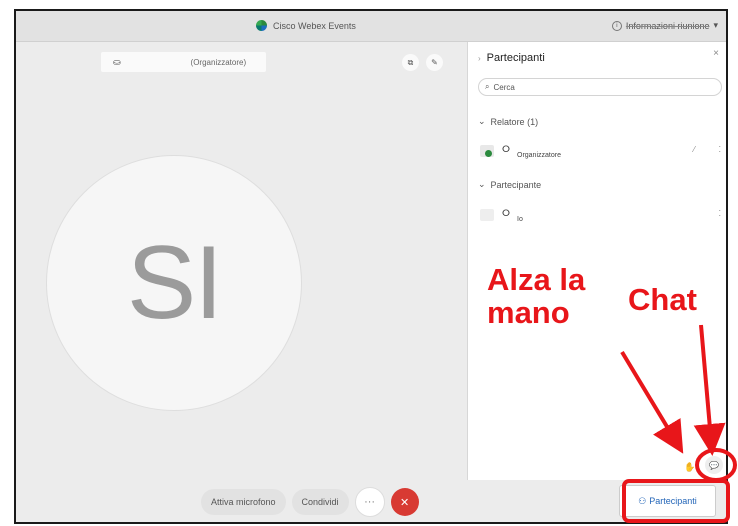 The image size is (738, 526). What do you see at coordinates (709, 390) in the screenshot?
I see `arrow-chat` at bounding box center [709, 390].